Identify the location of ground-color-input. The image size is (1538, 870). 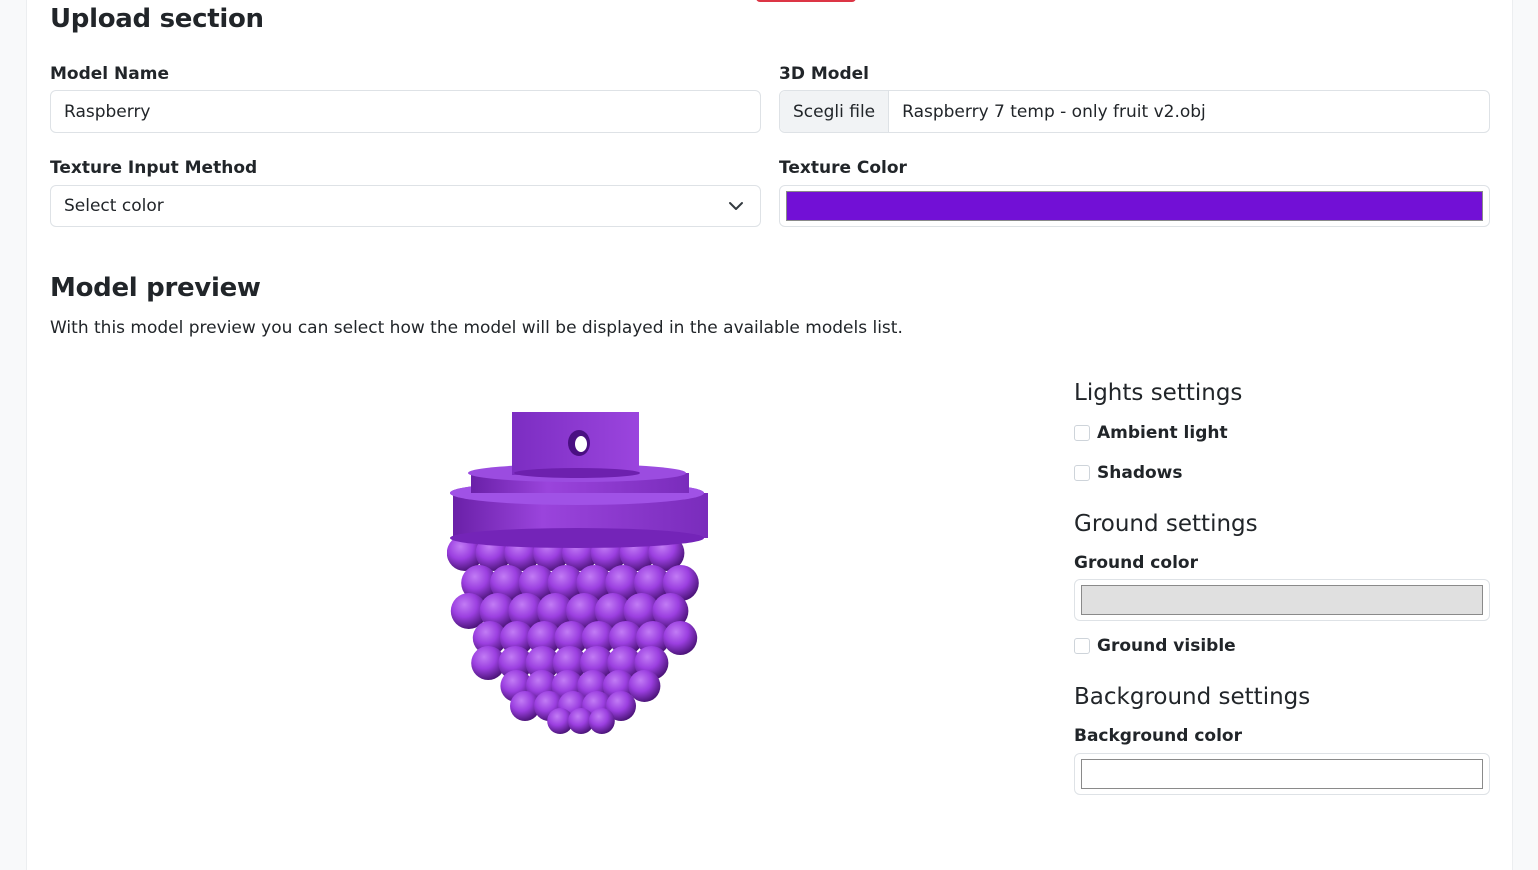
(1282, 600).